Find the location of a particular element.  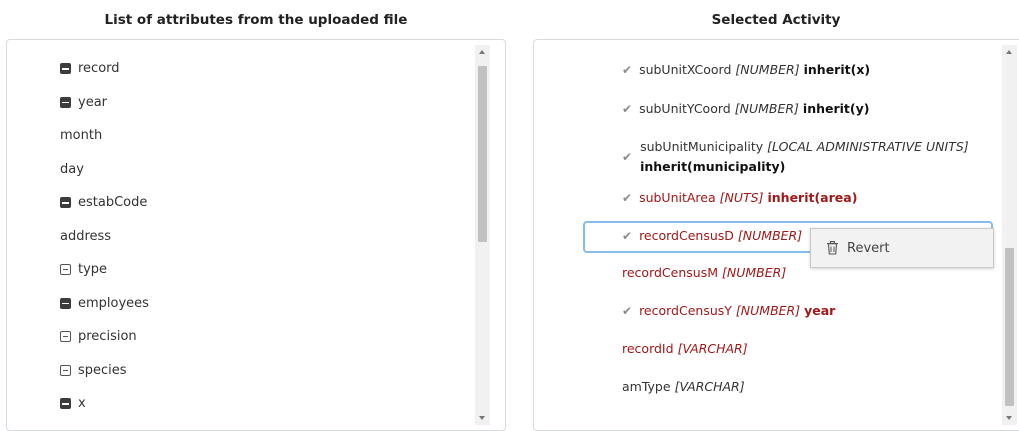

activity-item-type: [LOCAL ADMINISTRATIVE UNITS] is located at coordinates (868, 146).